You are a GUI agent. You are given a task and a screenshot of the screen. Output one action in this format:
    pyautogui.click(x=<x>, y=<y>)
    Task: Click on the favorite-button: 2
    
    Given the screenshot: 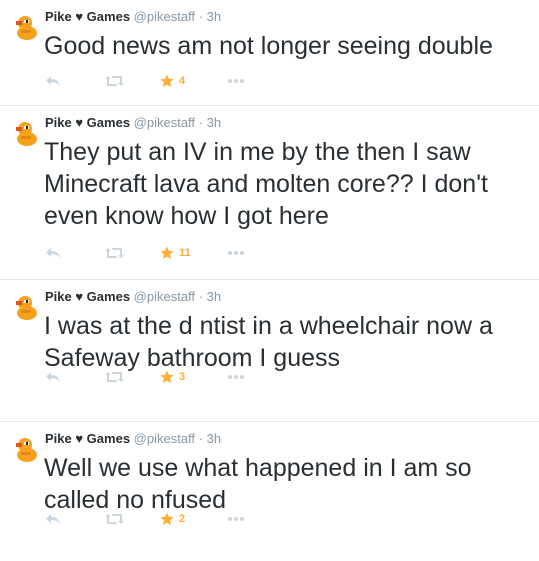 What is the action you would take?
    pyautogui.click(x=172, y=519)
    